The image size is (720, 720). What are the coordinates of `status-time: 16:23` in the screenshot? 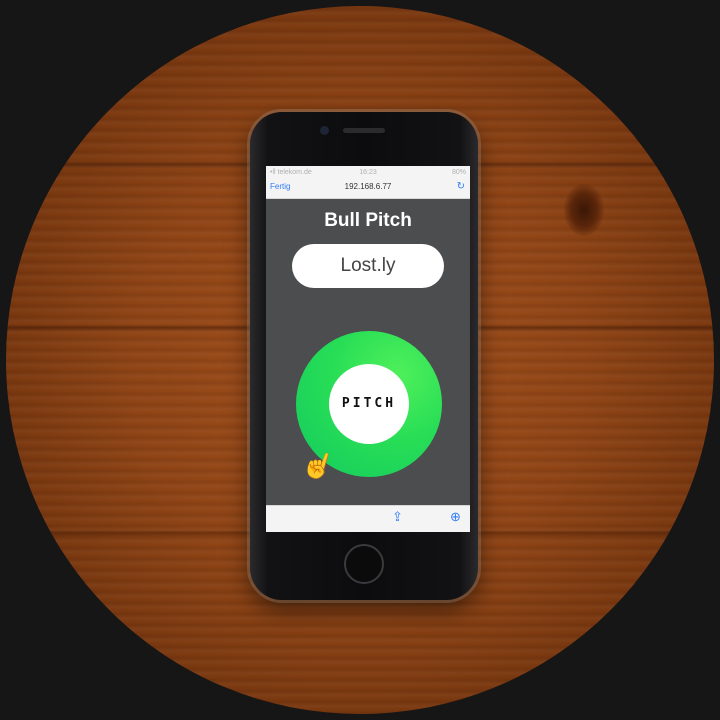 It's located at (368, 172).